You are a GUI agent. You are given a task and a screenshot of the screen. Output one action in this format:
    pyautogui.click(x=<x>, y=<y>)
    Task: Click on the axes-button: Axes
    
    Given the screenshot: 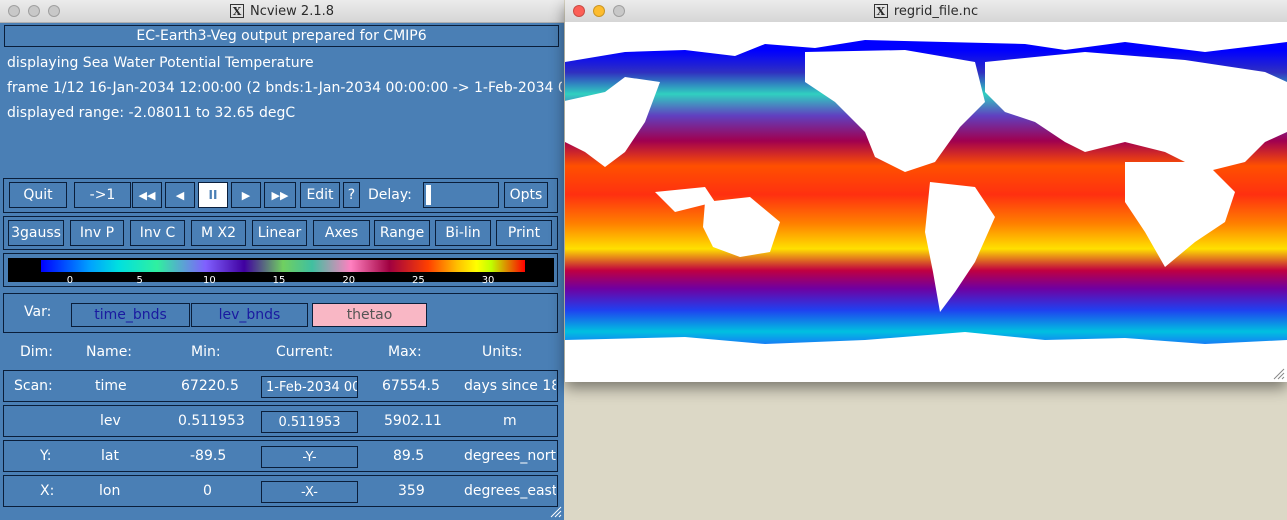 What is the action you would take?
    pyautogui.click(x=341, y=233)
    